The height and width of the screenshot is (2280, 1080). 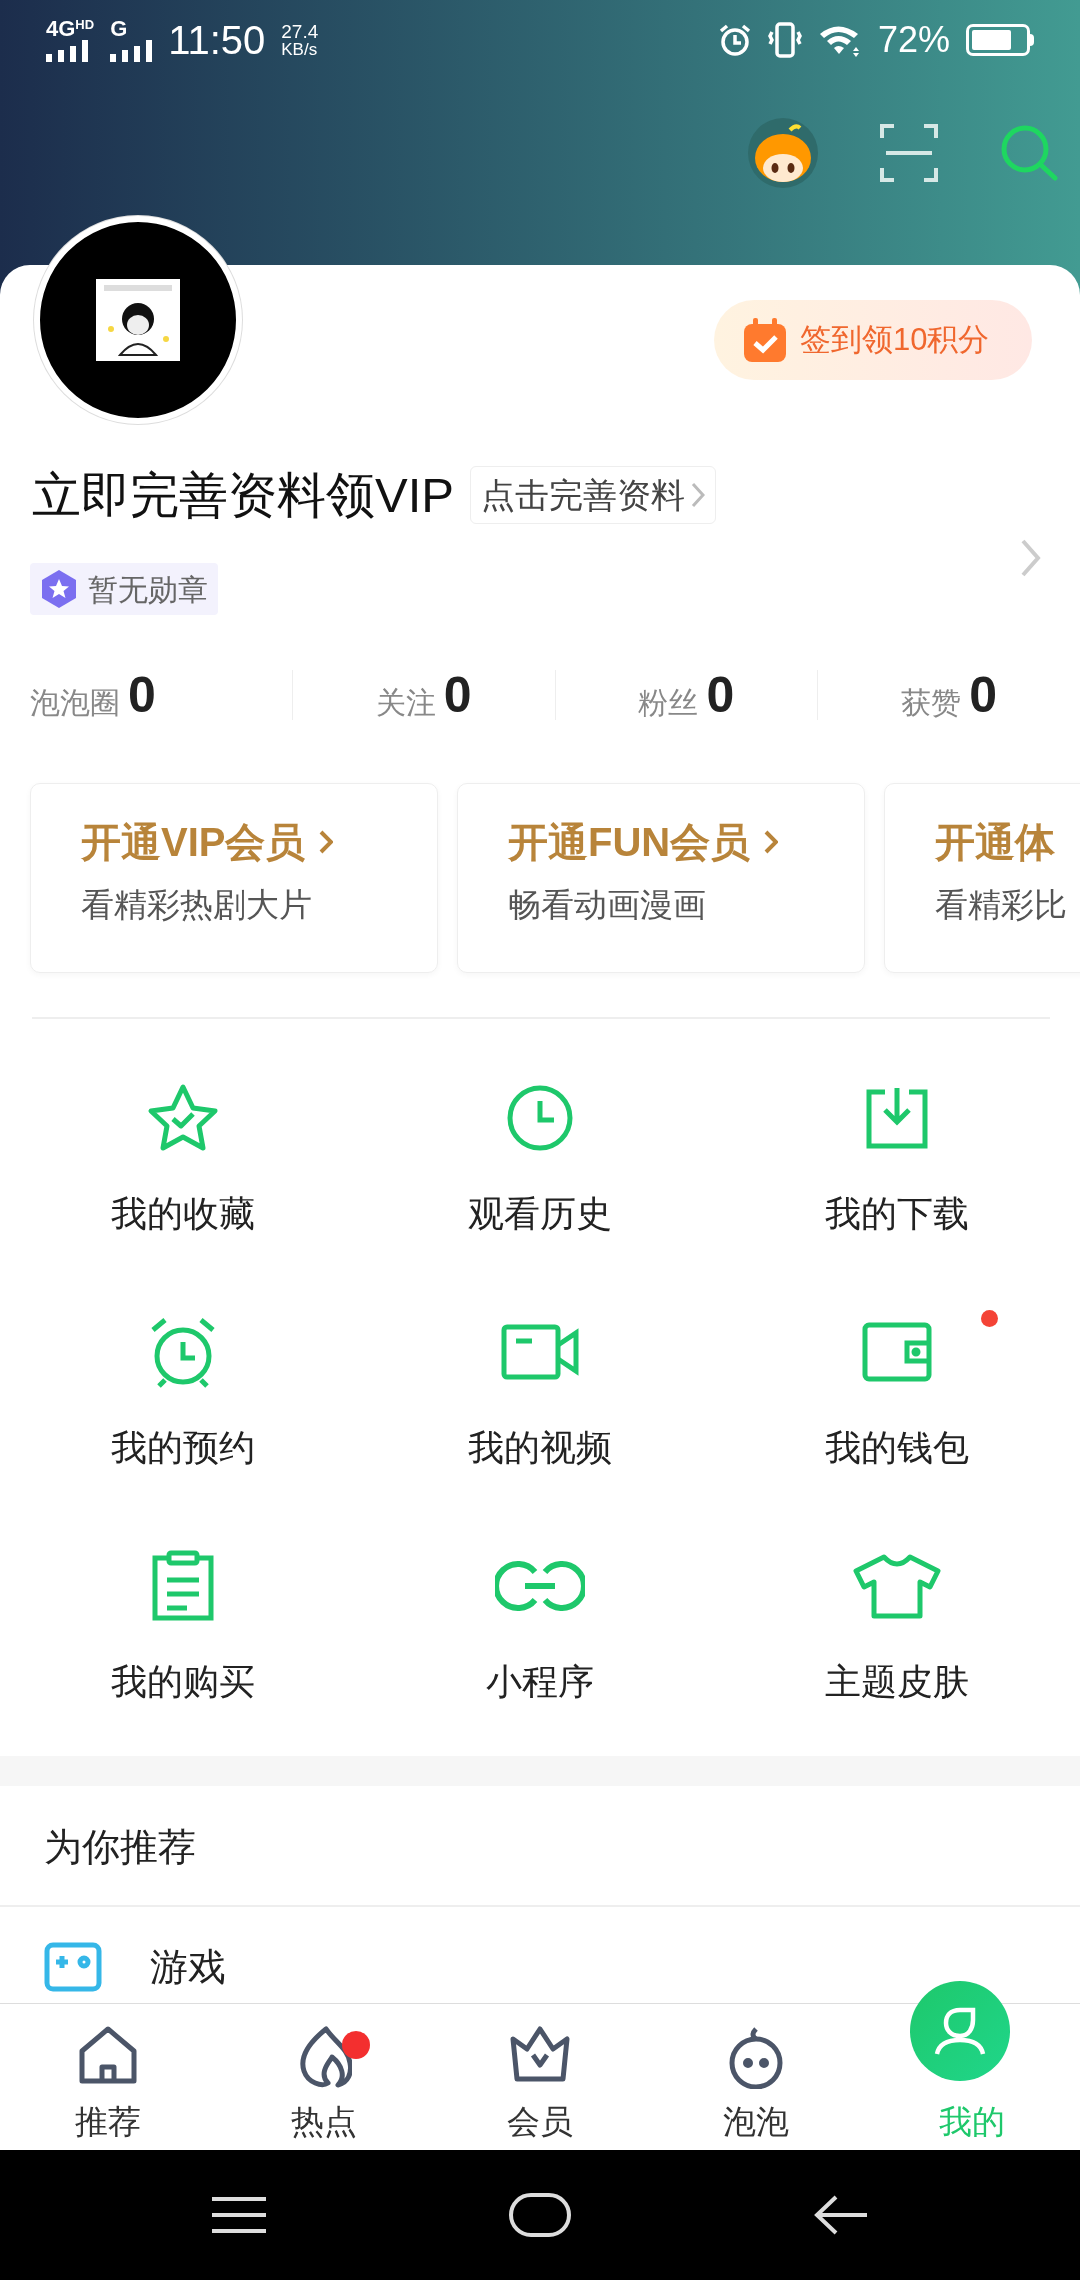 What do you see at coordinates (897, 1156) in the screenshot?
I see `feature-item: 我的下载` at bounding box center [897, 1156].